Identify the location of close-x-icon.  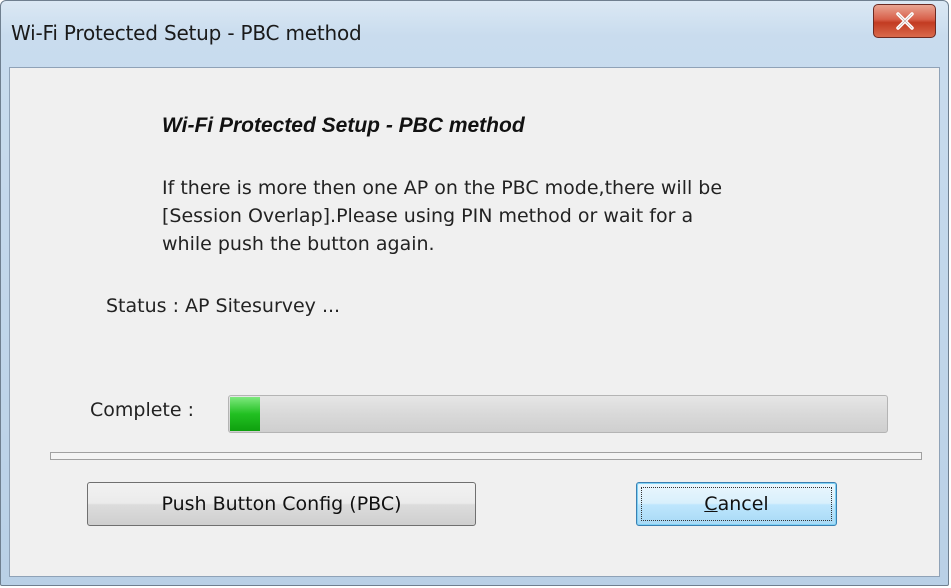
(904, 21).